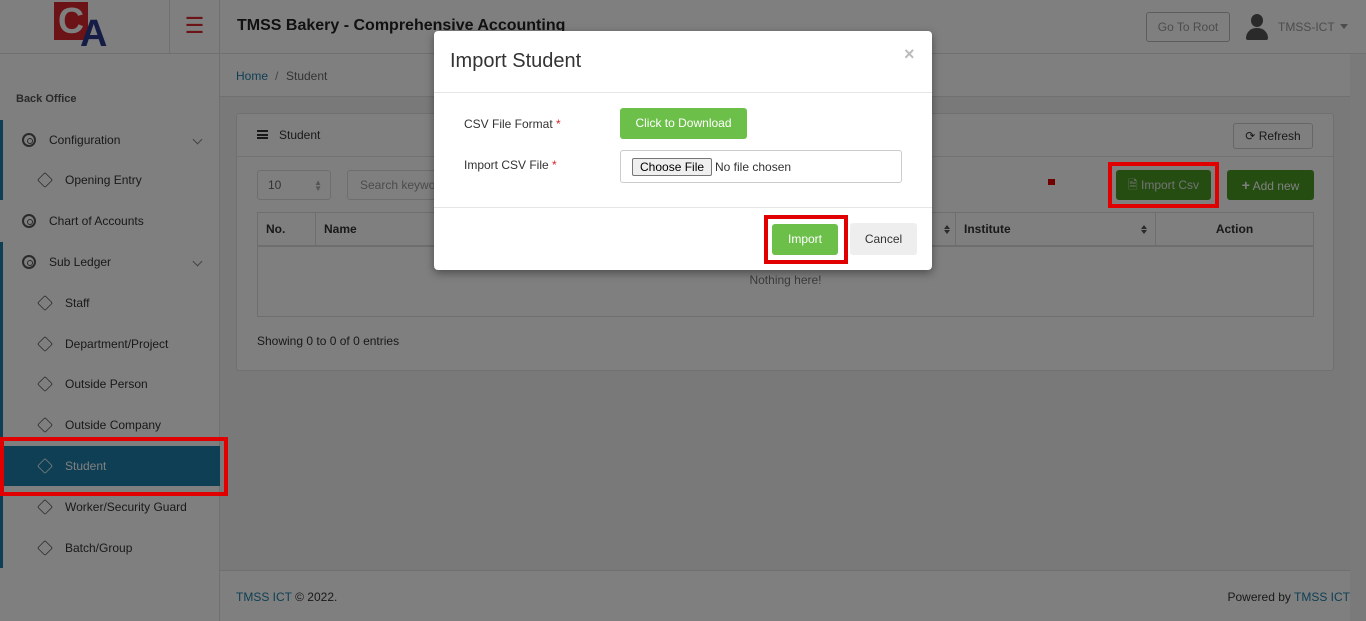 The image size is (1366, 621). Describe the element at coordinates (806, 239) in the screenshot. I see `highlight-import-button` at that location.